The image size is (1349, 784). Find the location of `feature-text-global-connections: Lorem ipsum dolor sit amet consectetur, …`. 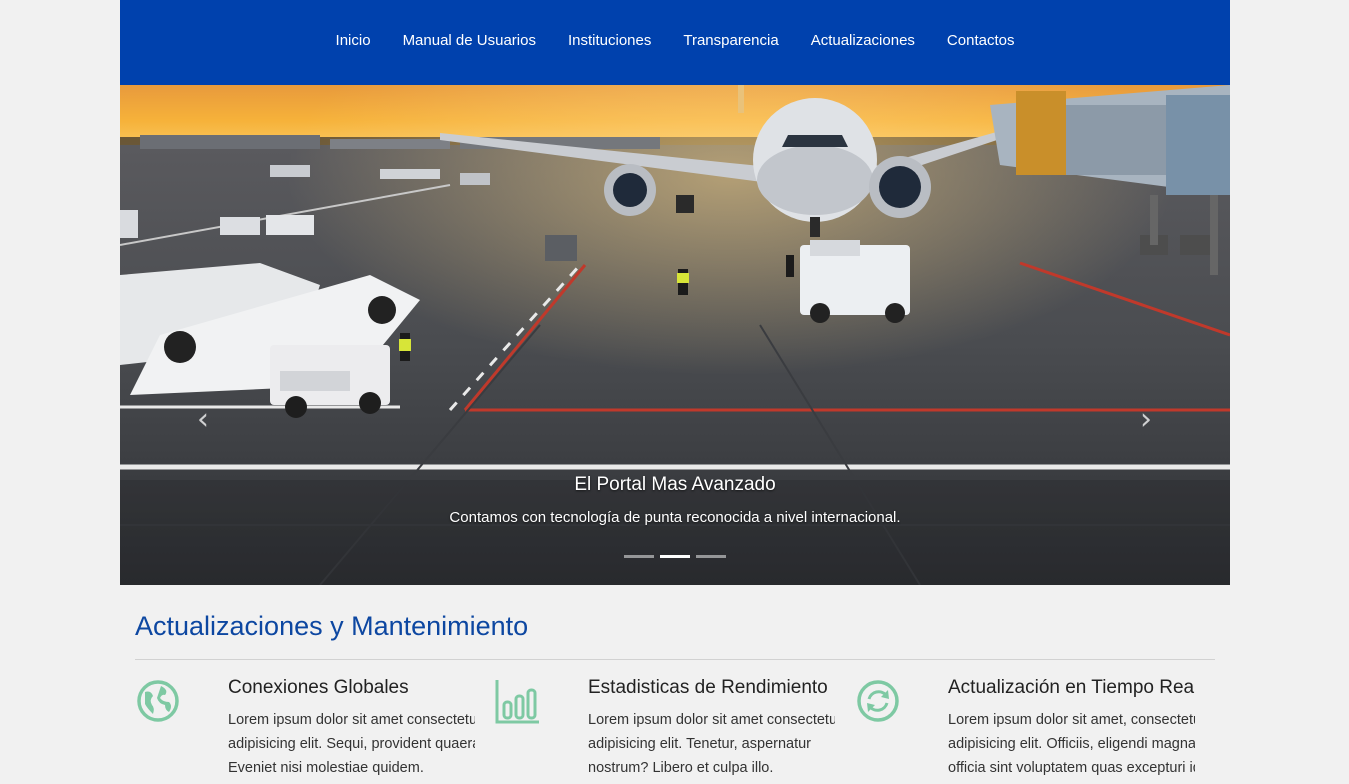

feature-text-global-connections: Lorem ipsum dolor sit amet consectetur, … is located at coordinates (351, 744).